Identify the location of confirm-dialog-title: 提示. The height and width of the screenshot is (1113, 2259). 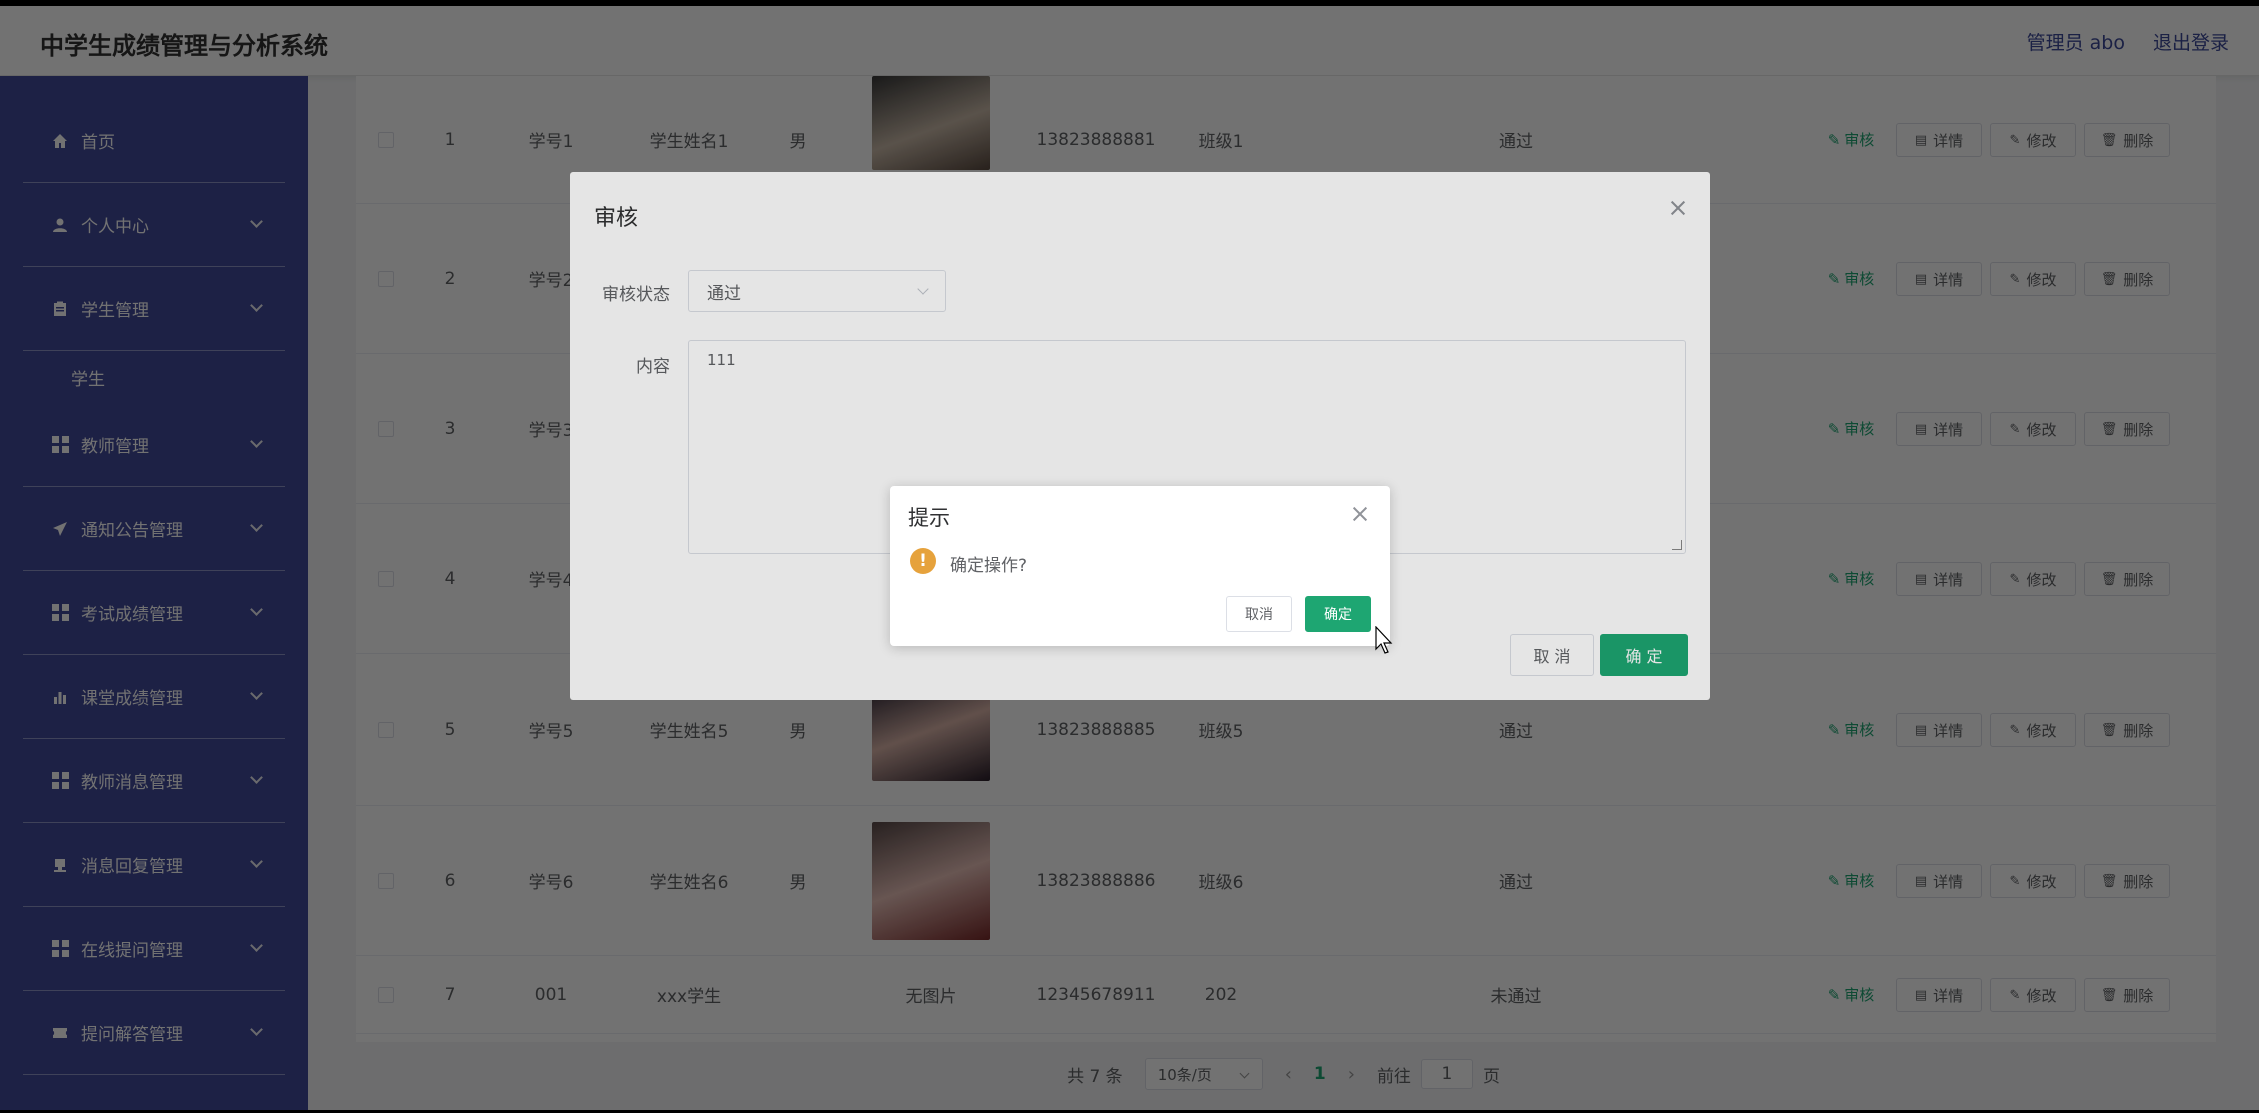
(929, 518).